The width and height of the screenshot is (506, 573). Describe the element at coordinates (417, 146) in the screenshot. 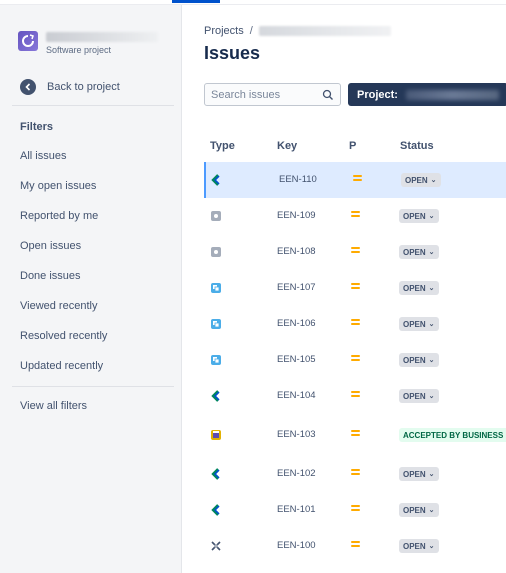

I see `column-header-status: Status` at that location.